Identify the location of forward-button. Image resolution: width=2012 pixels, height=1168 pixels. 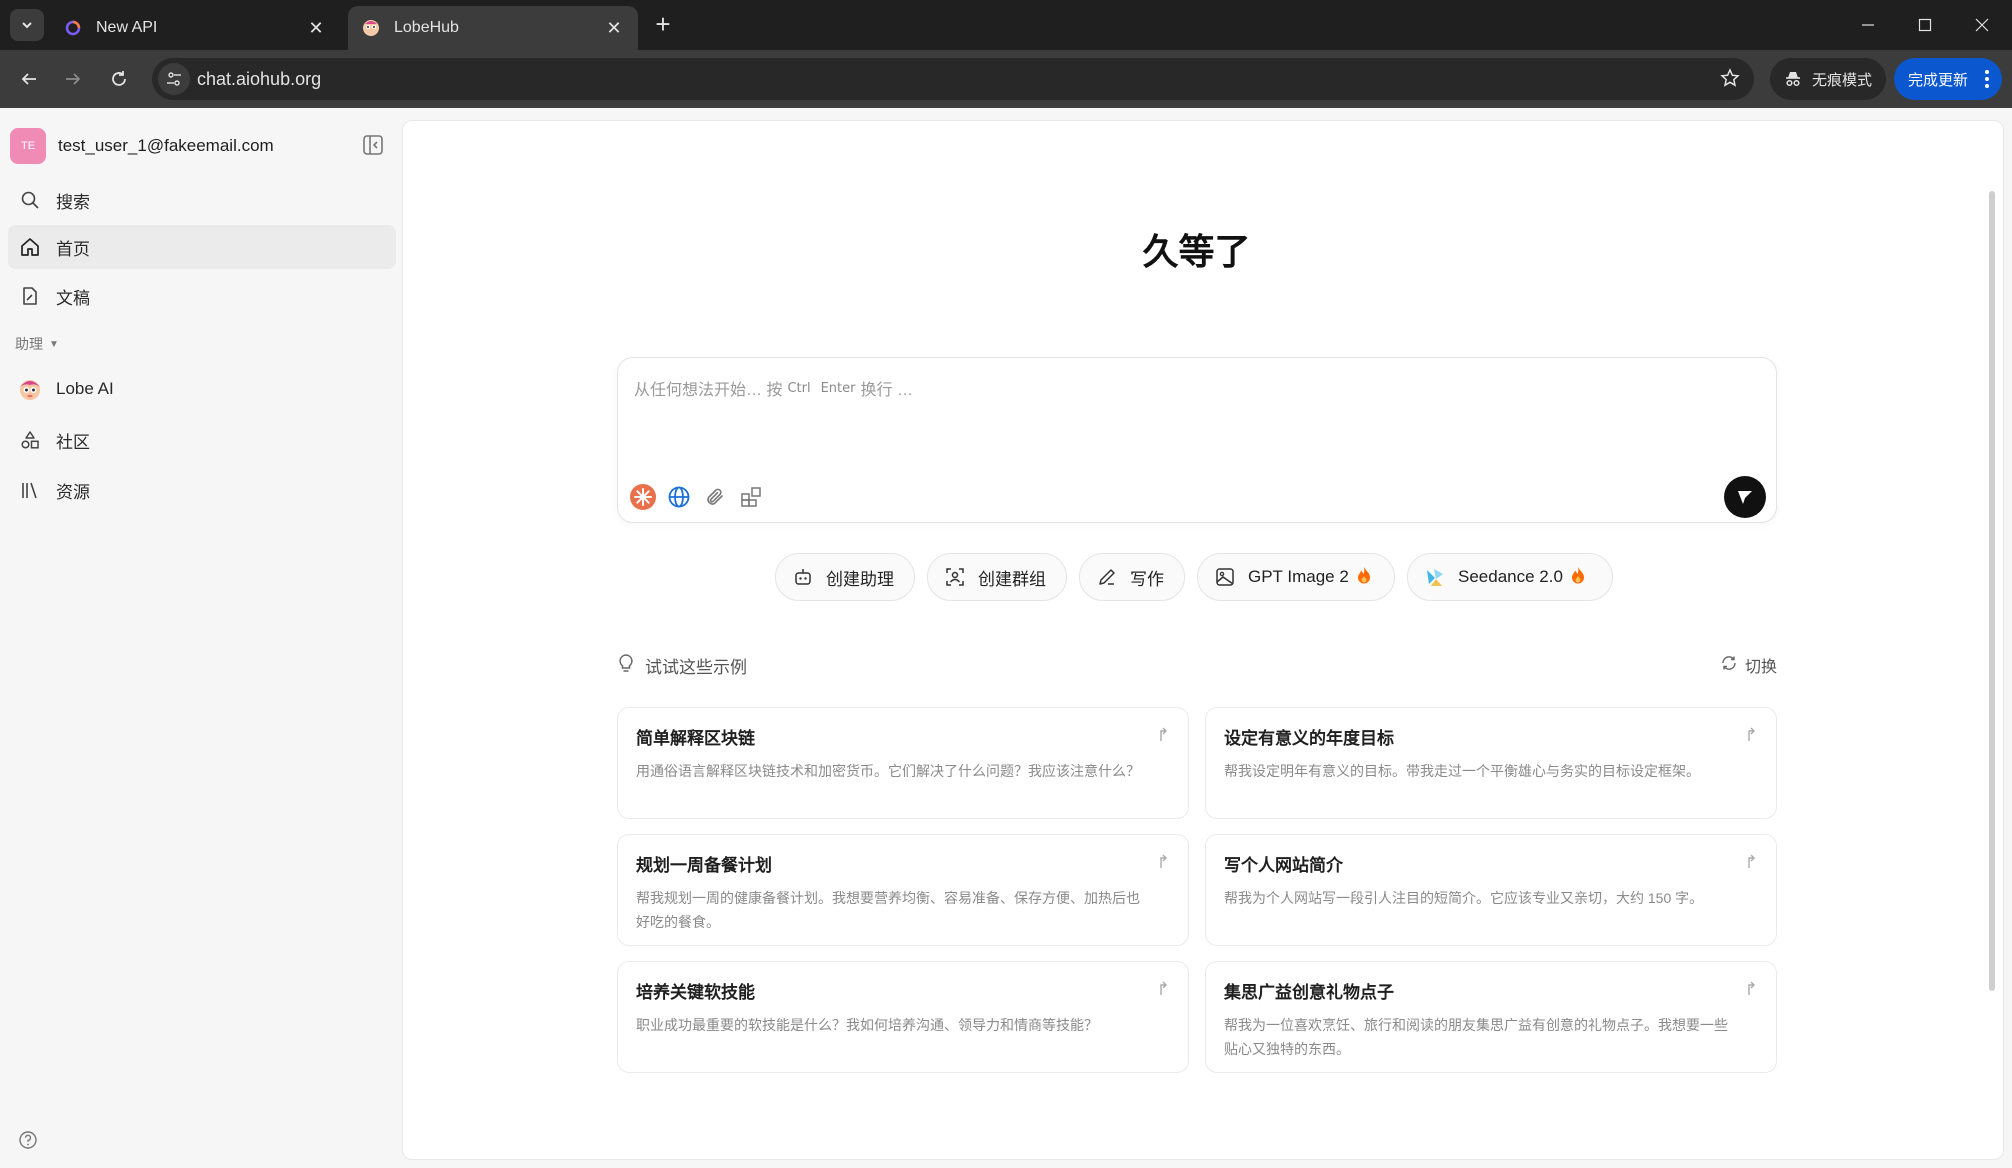
(73, 79).